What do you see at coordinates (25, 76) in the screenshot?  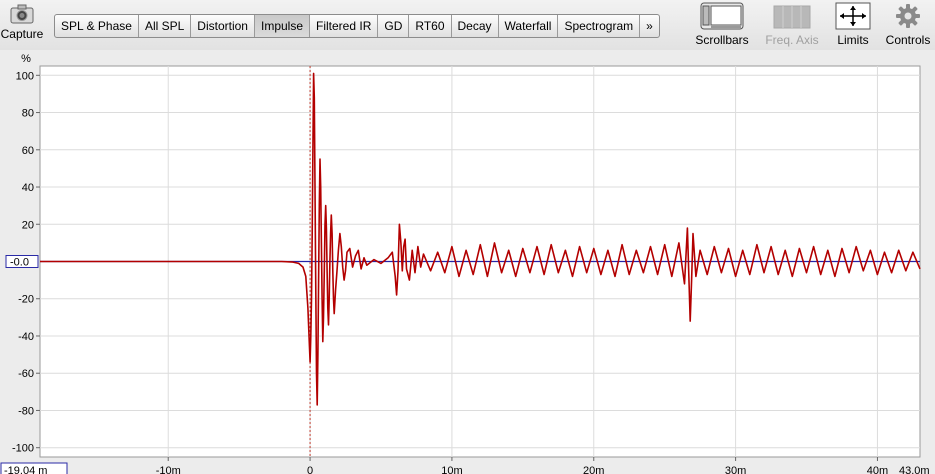 I see `y-tick-label: 100` at bounding box center [25, 76].